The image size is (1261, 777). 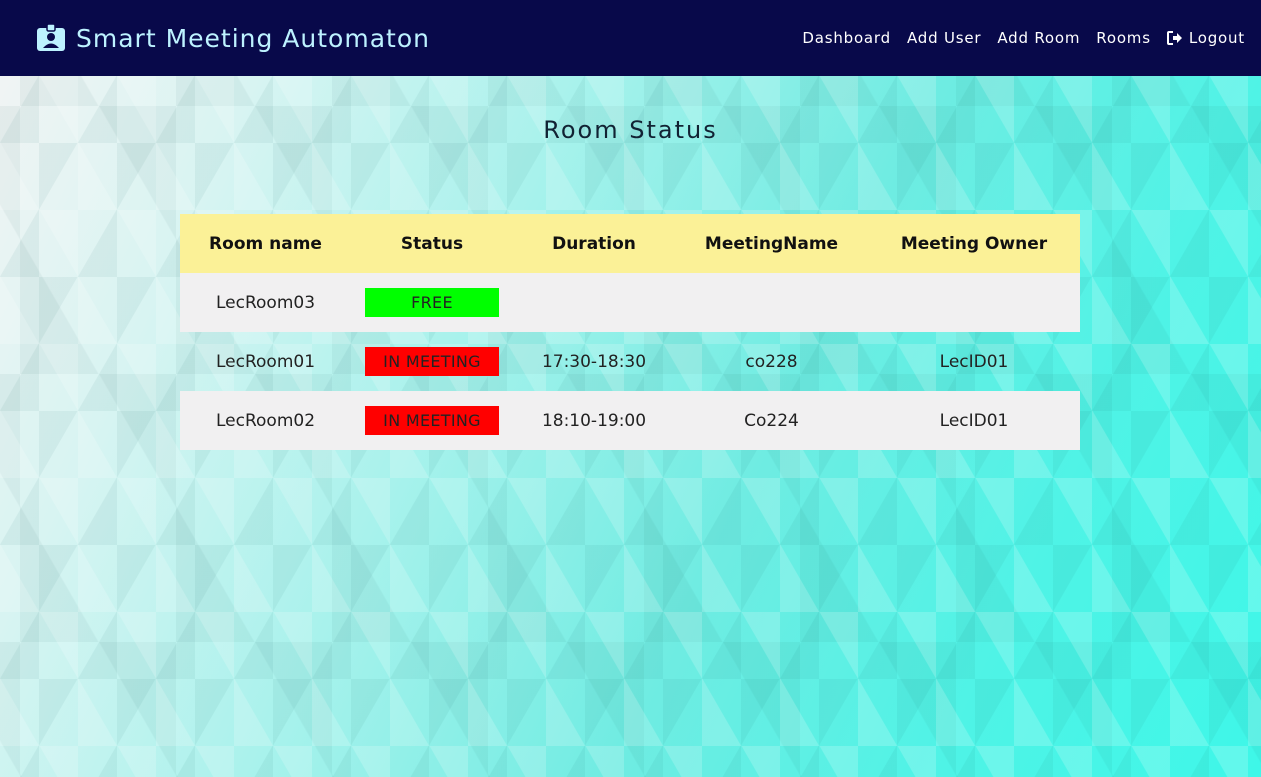 I want to click on header-meeting-name: MeetingName, so click(x=771, y=243).